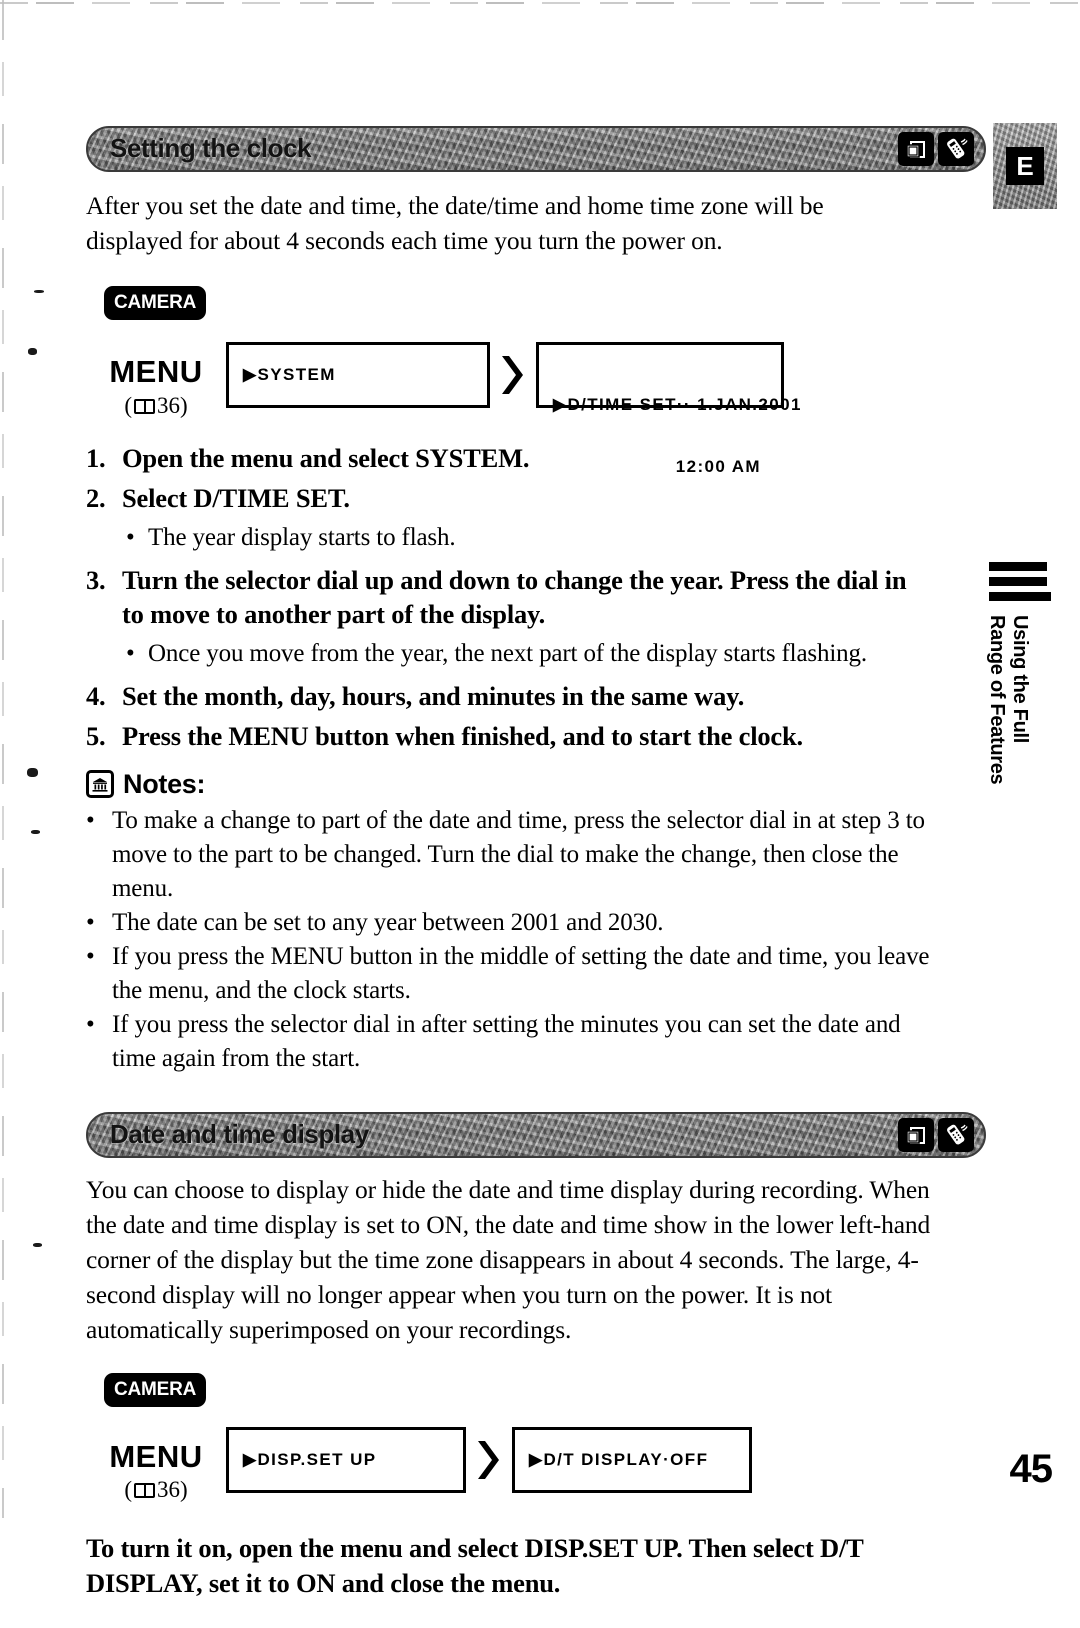 The image size is (1080, 1628). I want to click on edition-letter: E, so click(1025, 166).